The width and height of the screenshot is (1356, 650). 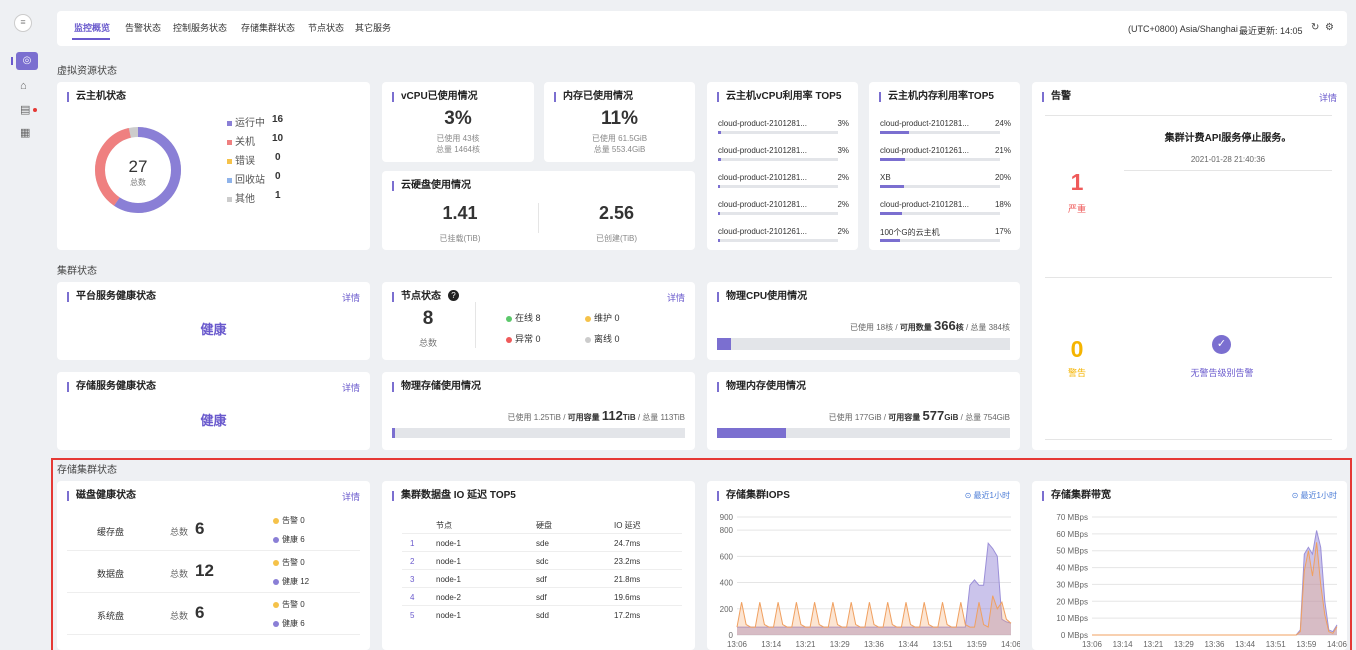 What do you see at coordinates (77, 271) in the screenshot?
I see `section-cluster-title: 集群状态` at bounding box center [77, 271].